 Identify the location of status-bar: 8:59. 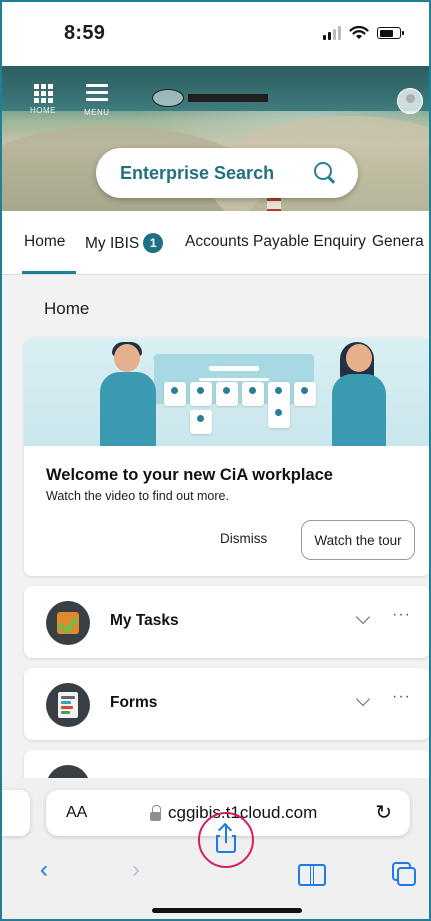
(215, 34).